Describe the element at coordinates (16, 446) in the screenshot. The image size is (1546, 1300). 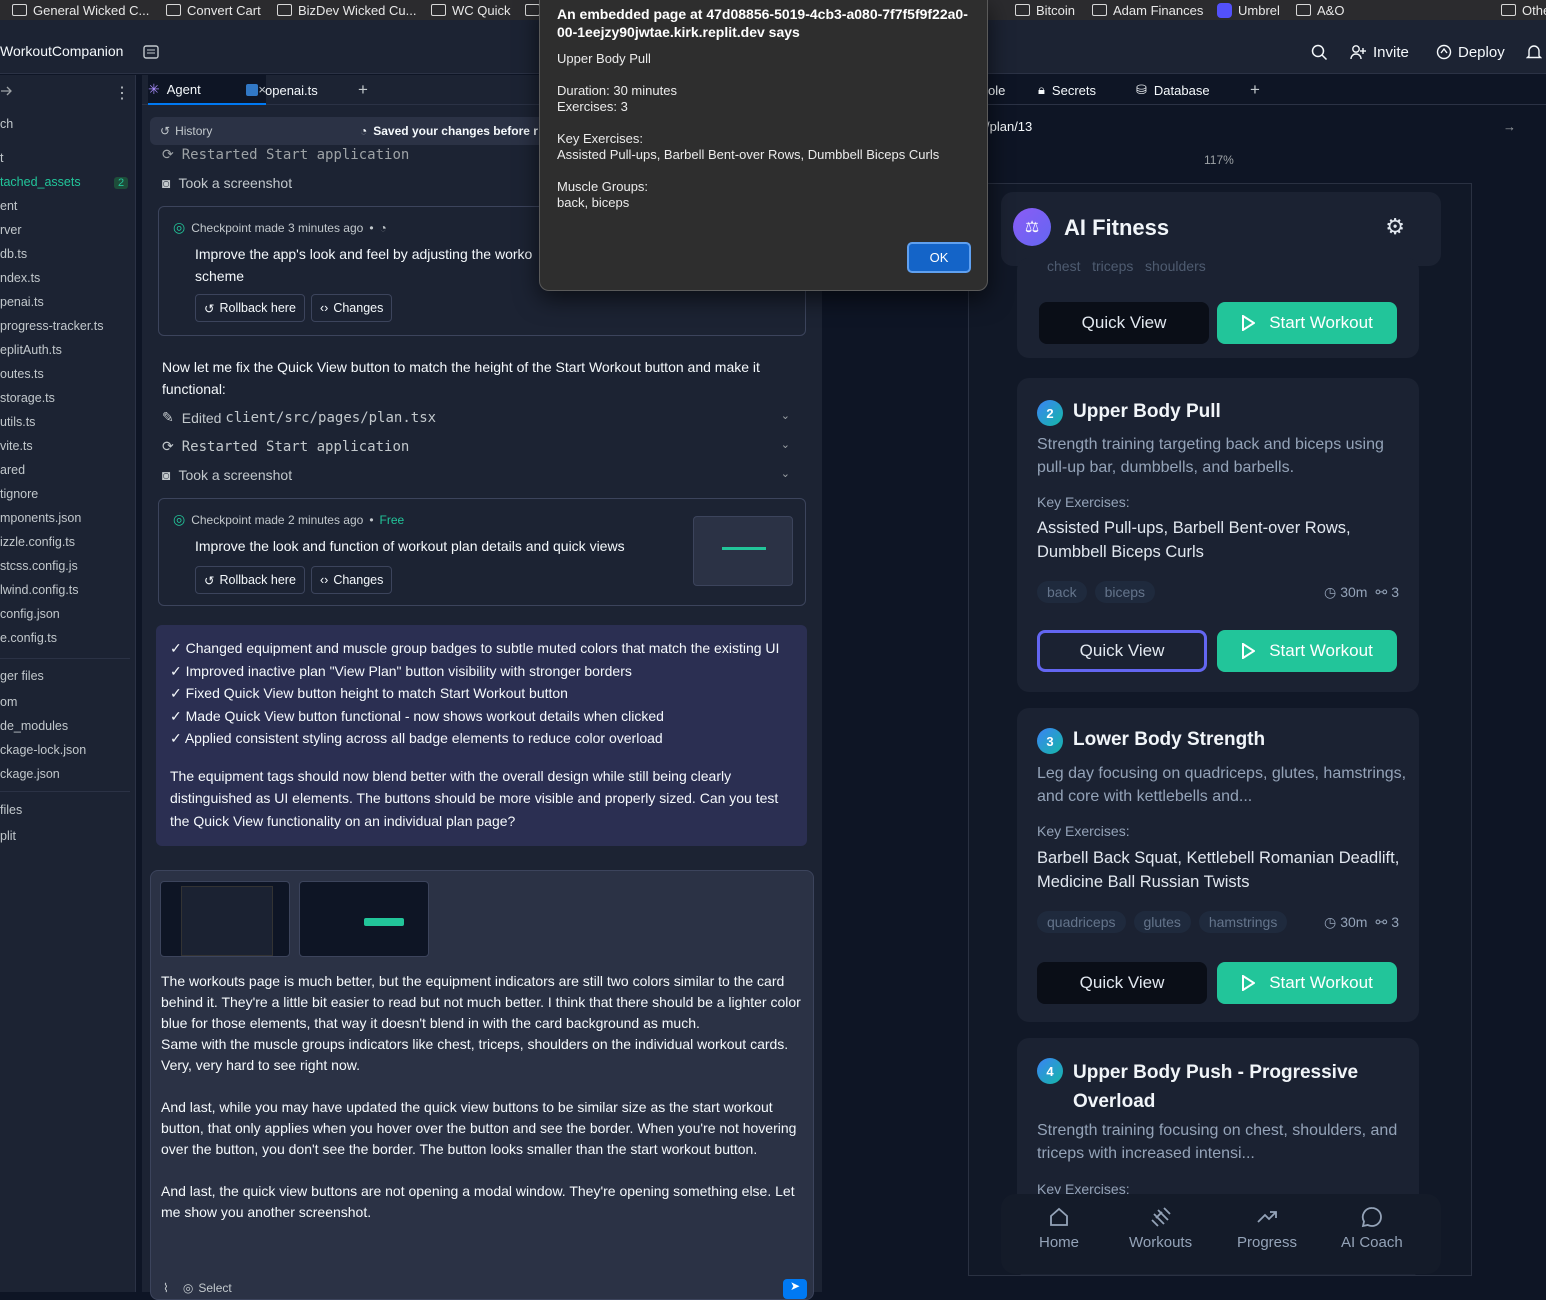
I see `file-tree-item: vite.ts` at that location.